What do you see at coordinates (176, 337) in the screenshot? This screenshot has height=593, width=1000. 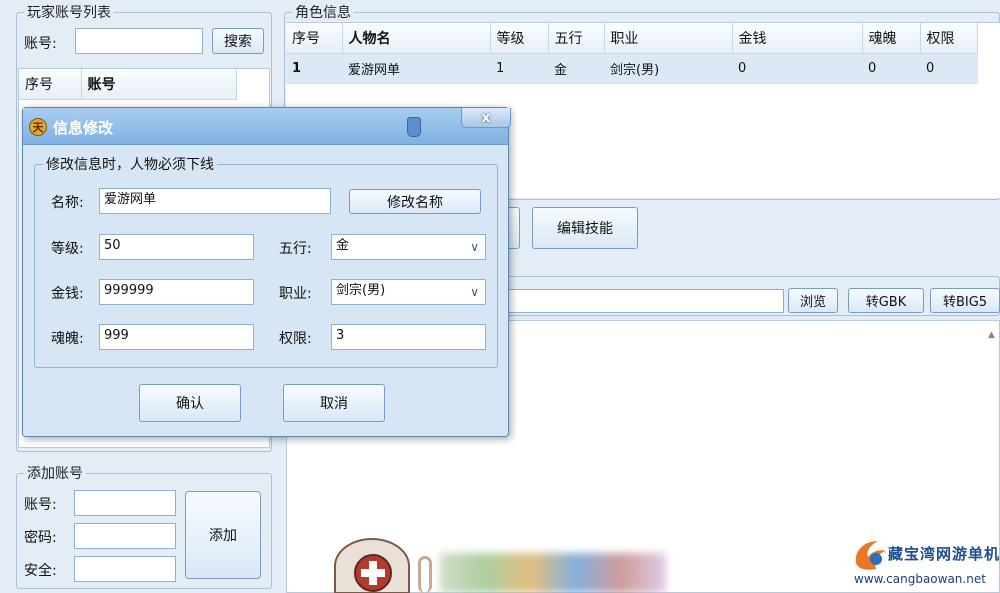 I see `soul-input: 999` at bounding box center [176, 337].